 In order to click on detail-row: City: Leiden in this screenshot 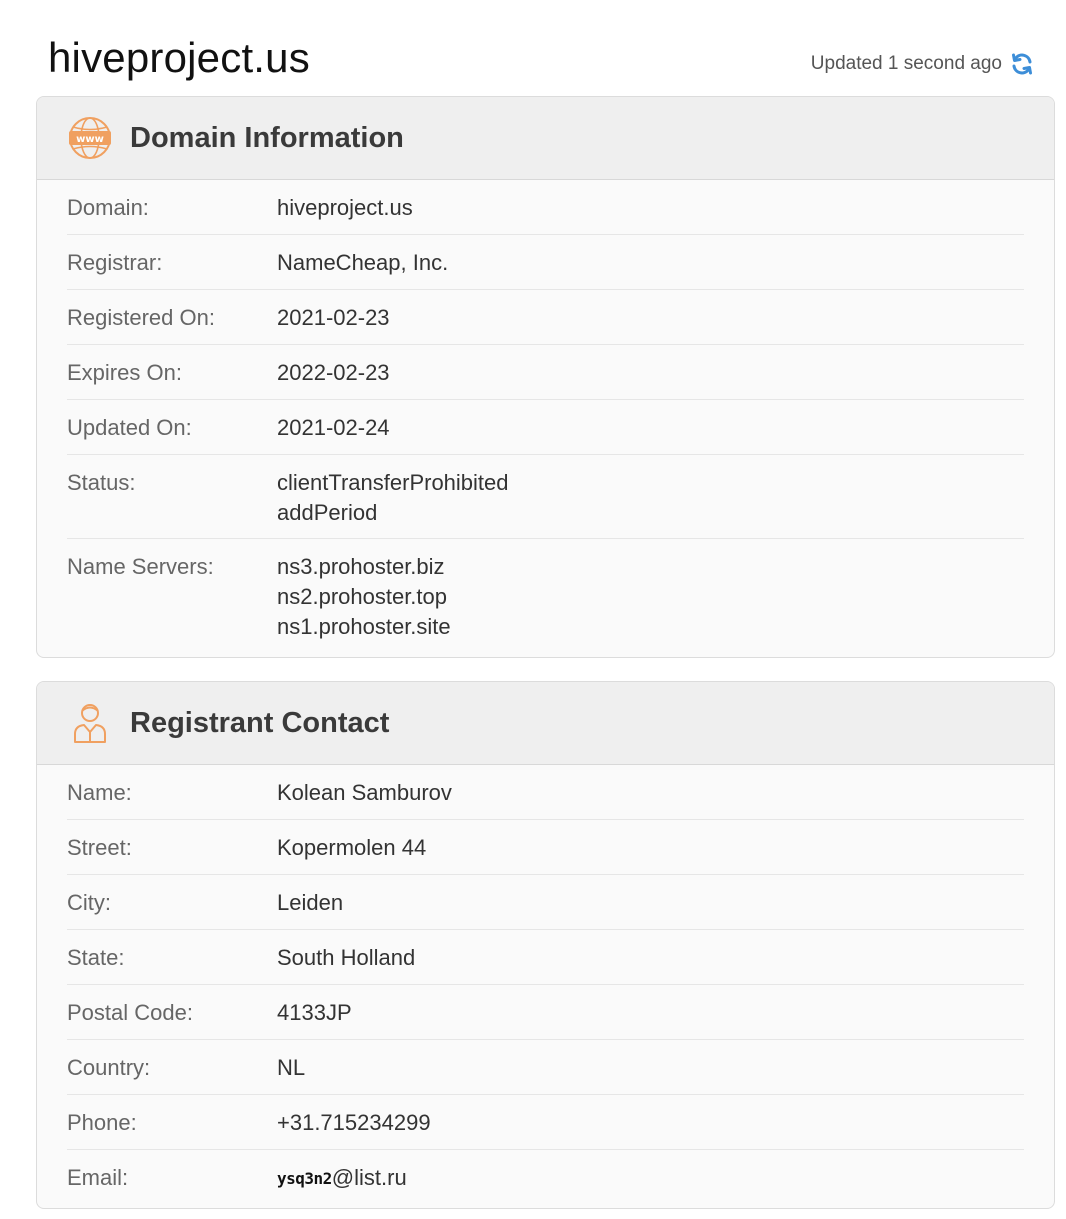, I will do `click(545, 902)`.